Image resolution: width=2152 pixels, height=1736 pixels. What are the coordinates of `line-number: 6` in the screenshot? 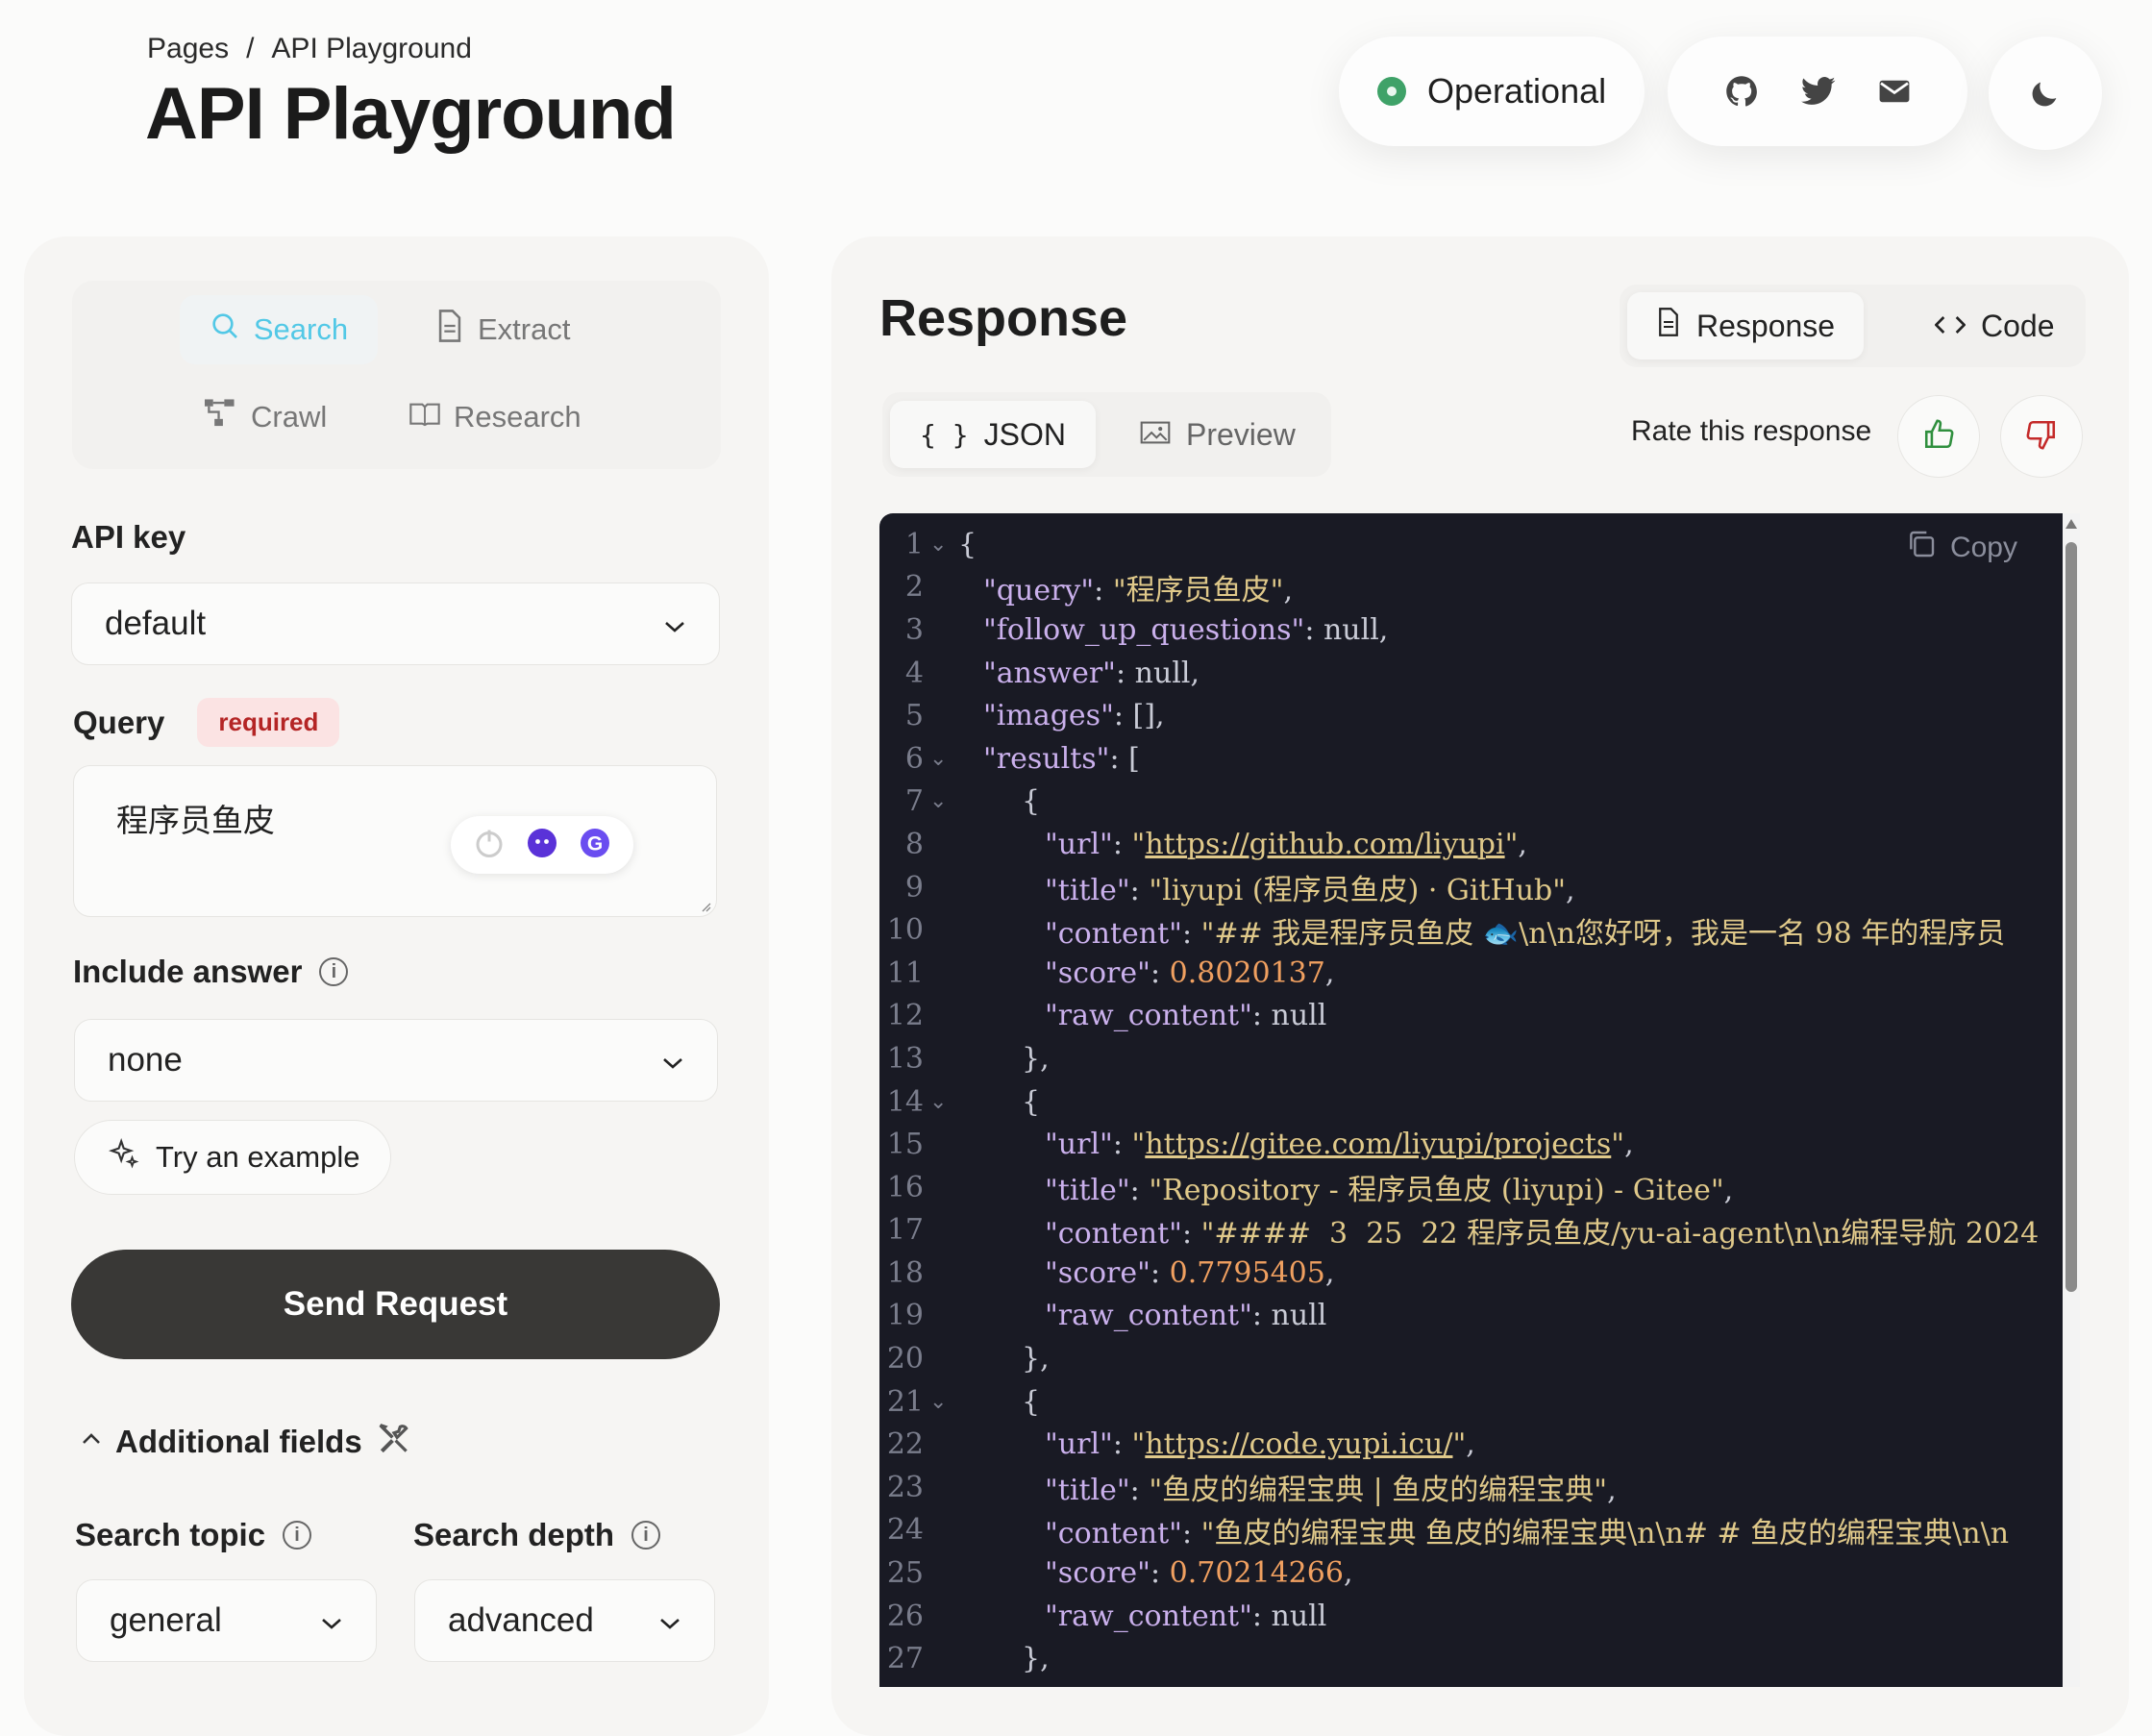 It's located at (914, 758).